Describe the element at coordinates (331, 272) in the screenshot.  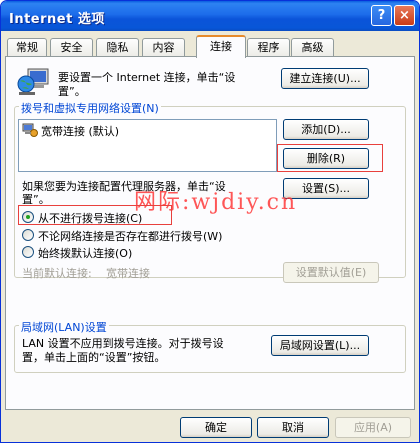
I see `set-default-button: 设置默认值(E)` at that location.